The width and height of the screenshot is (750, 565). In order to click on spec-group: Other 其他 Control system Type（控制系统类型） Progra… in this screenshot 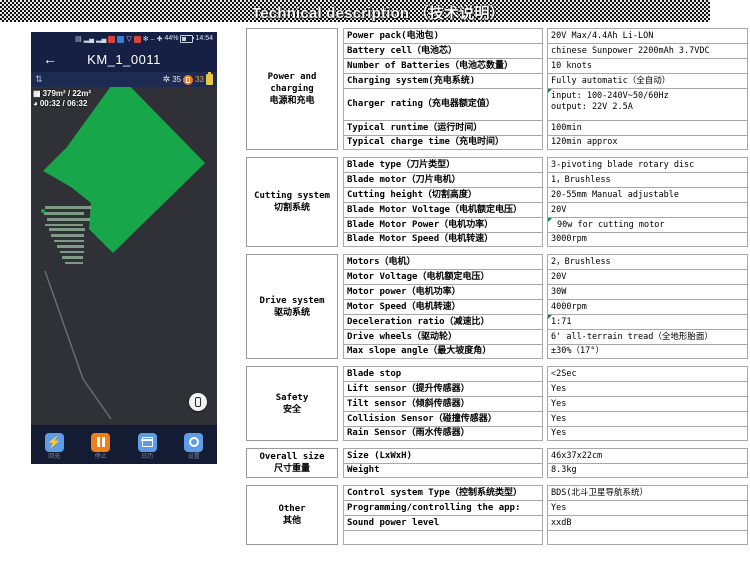, I will do `click(497, 515)`.